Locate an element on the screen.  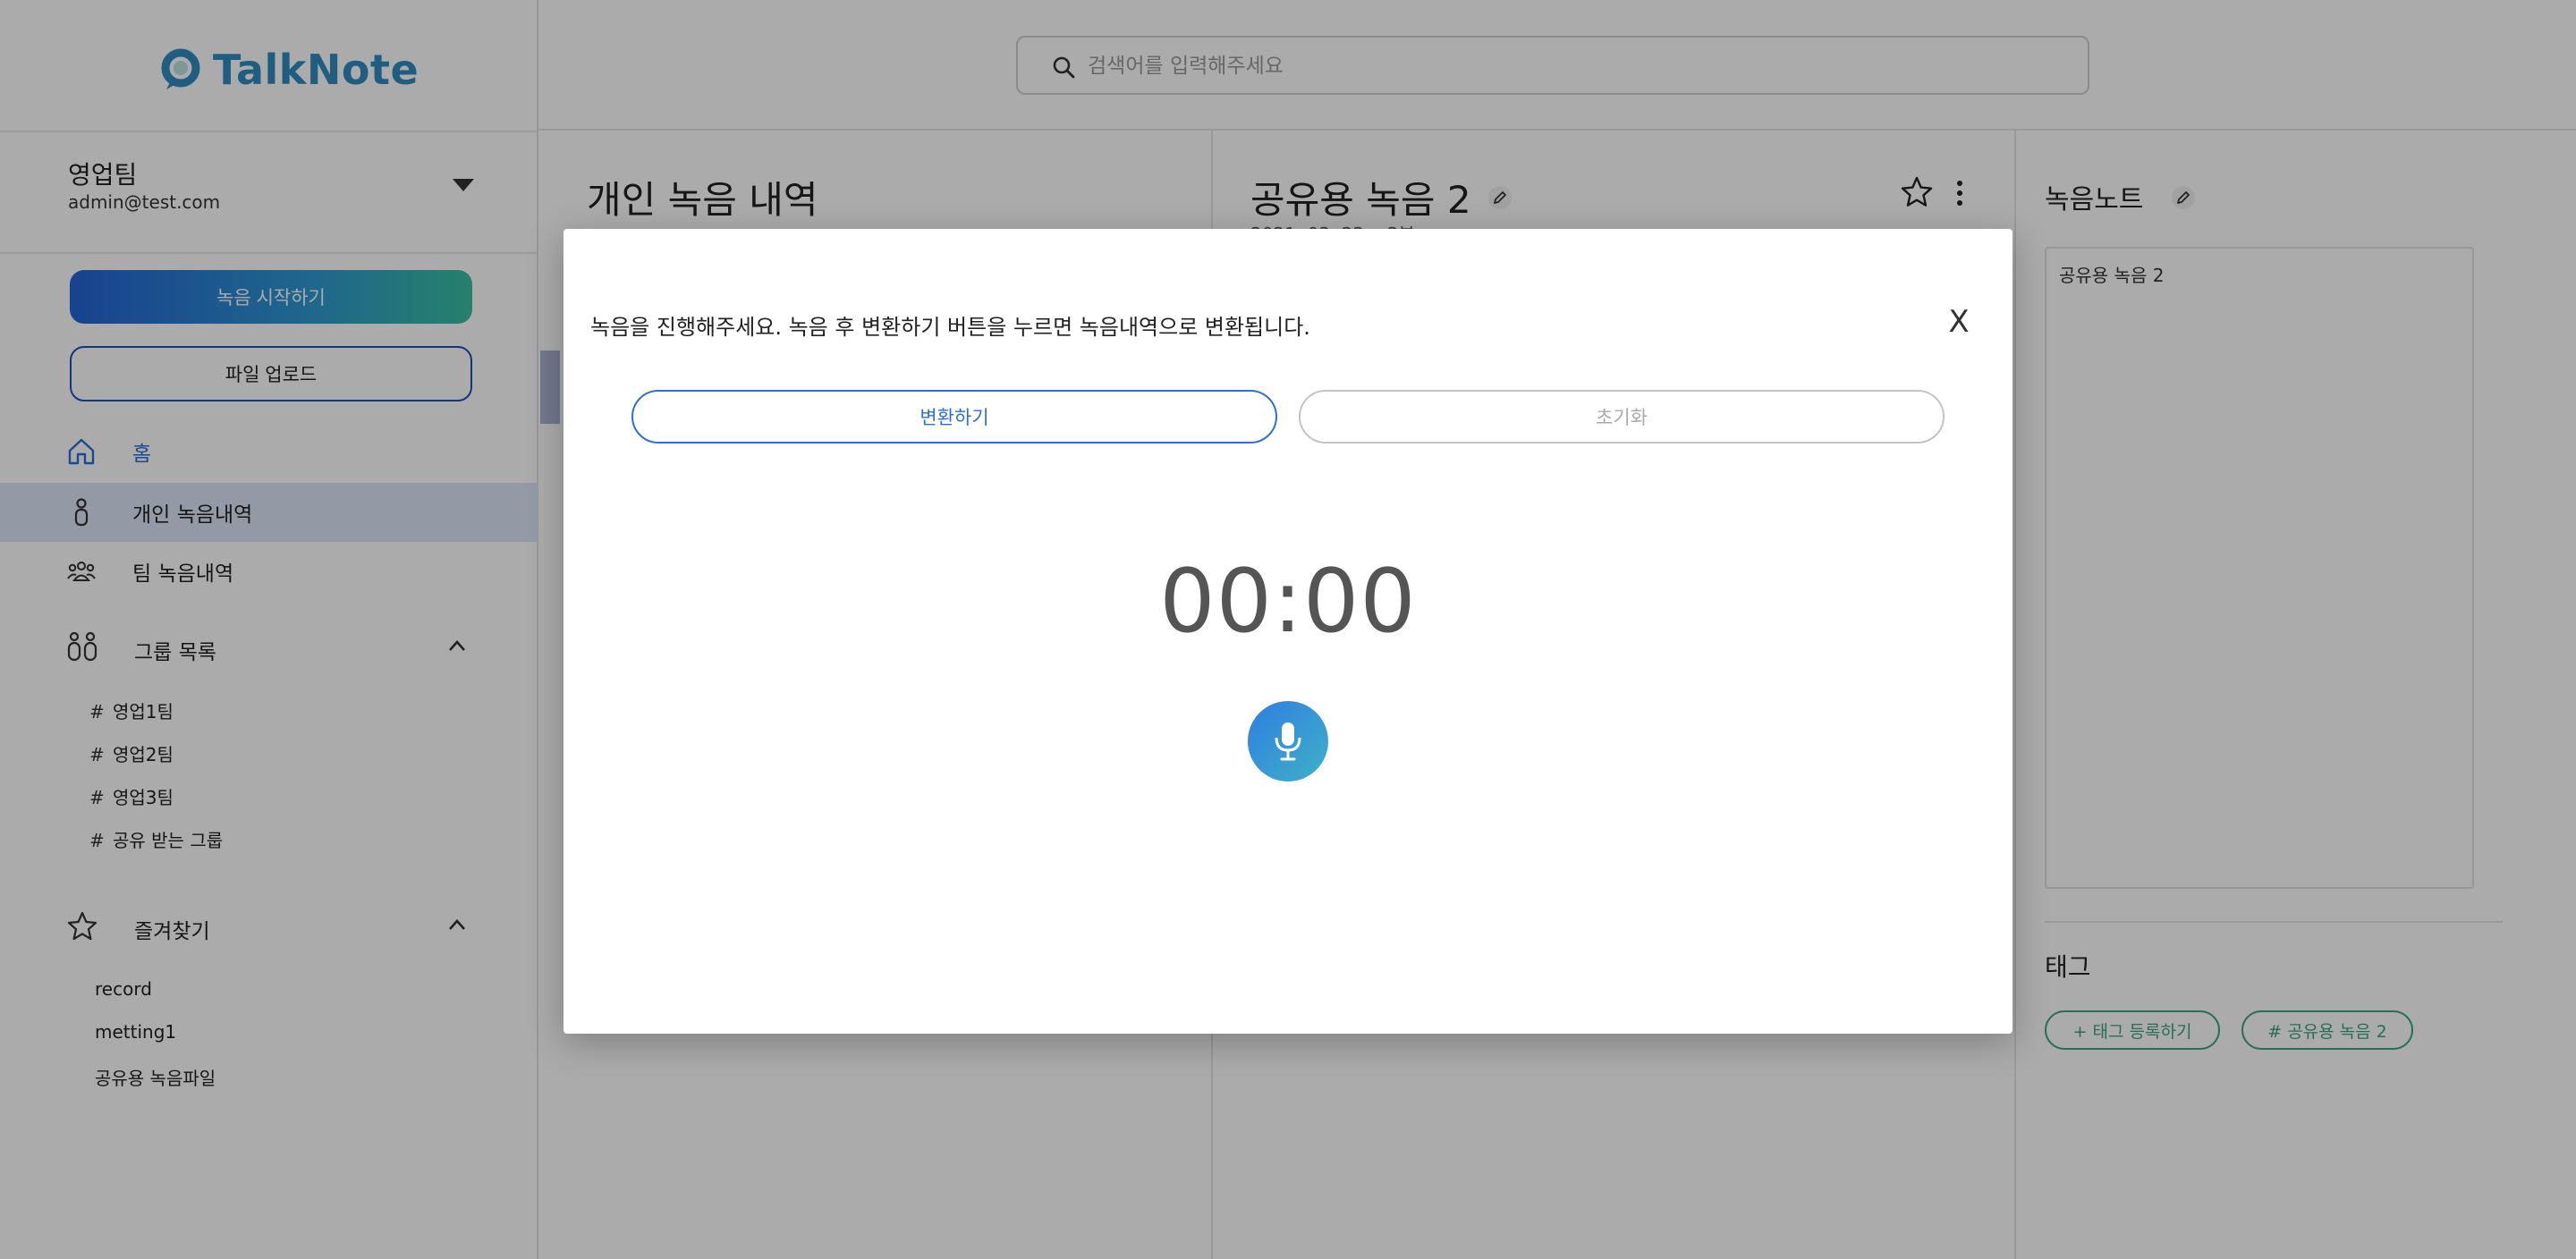
convert-button: 변환하기 is located at coordinates (954, 417).